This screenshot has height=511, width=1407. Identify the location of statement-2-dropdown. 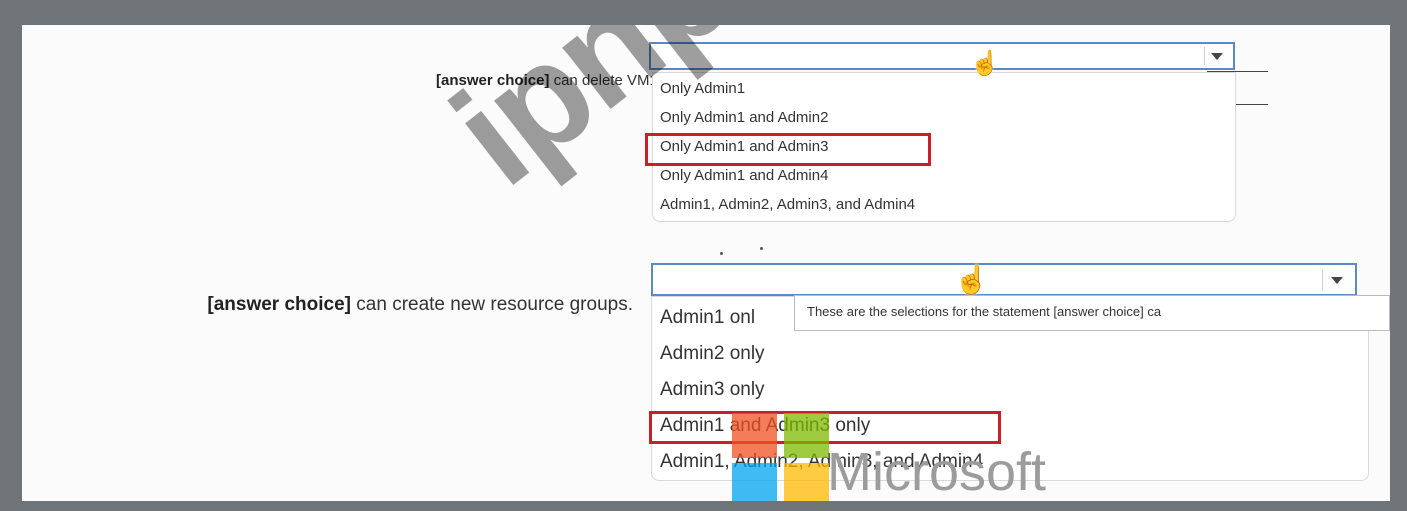
(1004, 279).